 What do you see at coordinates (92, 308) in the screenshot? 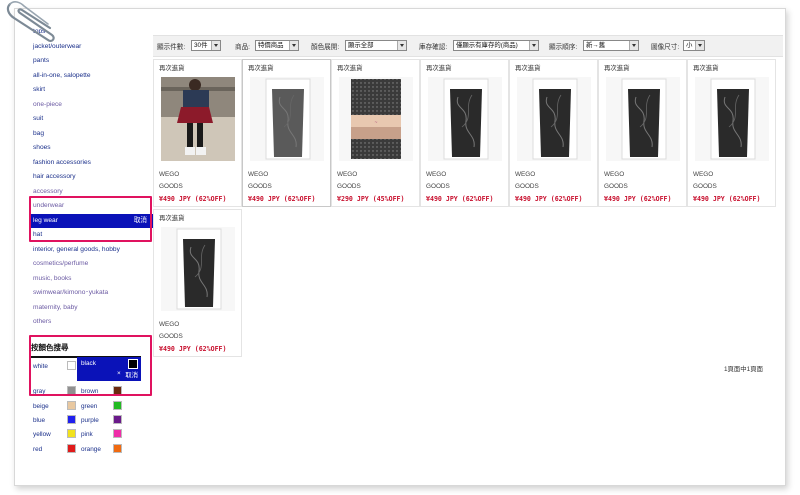
I see `sidebar-category-item: maternity, baby` at bounding box center [92, 308].